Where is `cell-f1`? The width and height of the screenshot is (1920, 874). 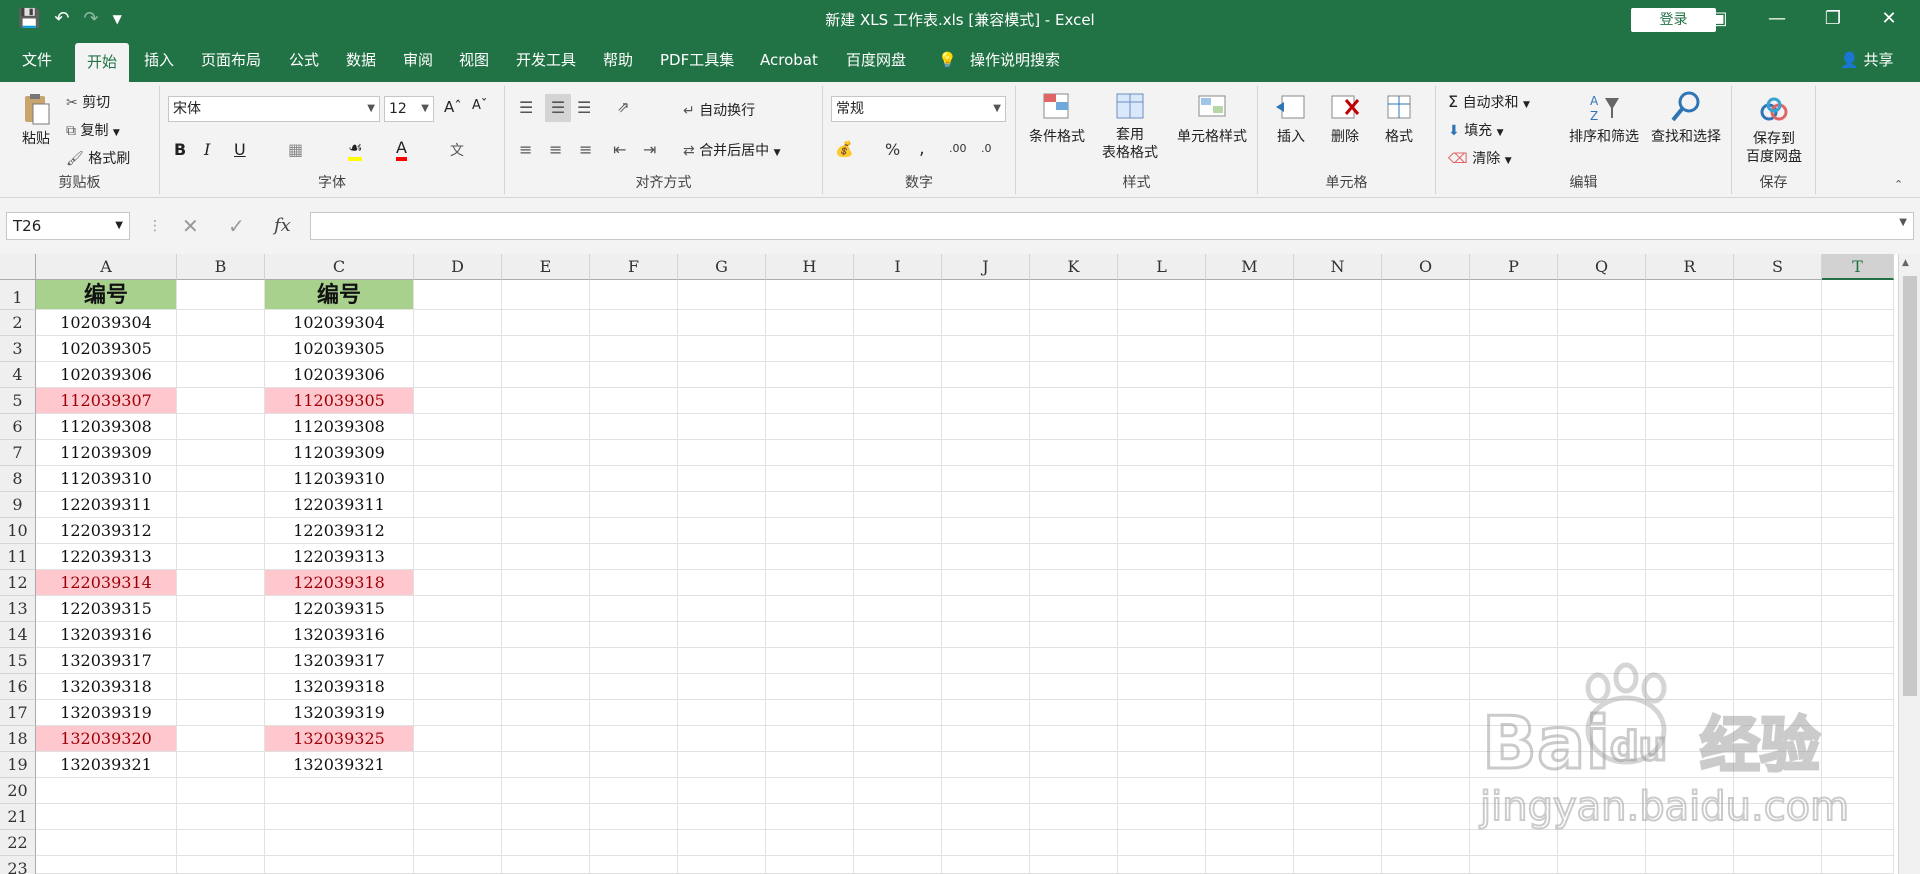
cell-f1 is located at coordinates (634, 295).